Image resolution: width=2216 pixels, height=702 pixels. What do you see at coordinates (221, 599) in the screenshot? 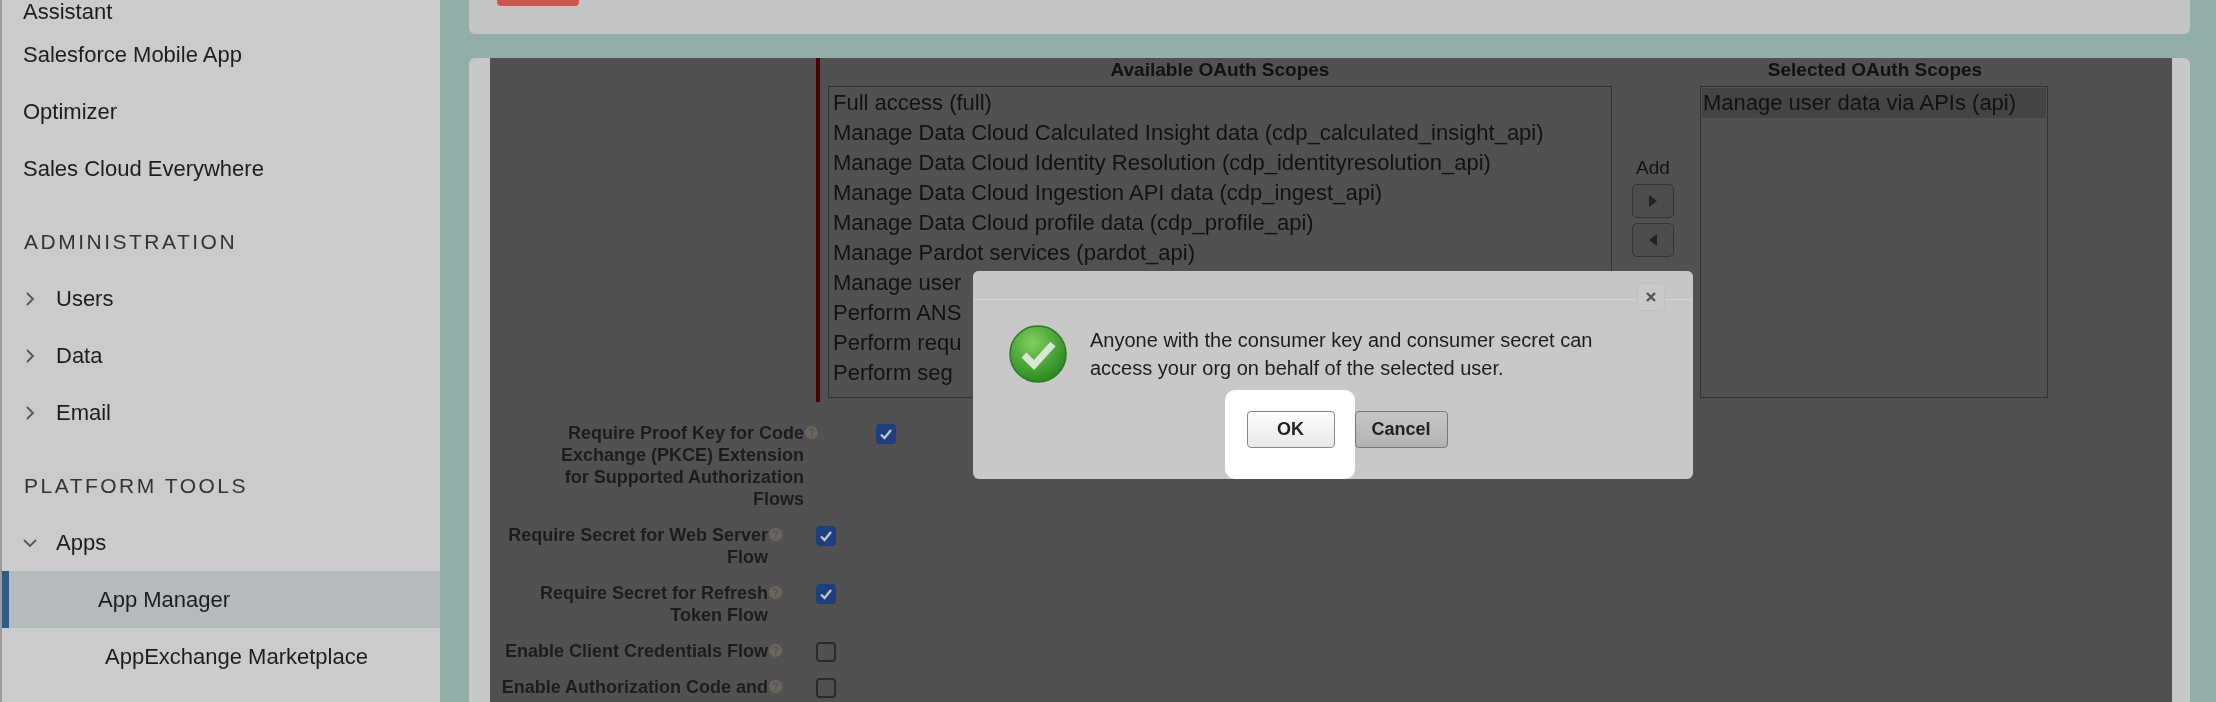
I see `sidebar-item: App Manager` at bounding box center [221, 599].